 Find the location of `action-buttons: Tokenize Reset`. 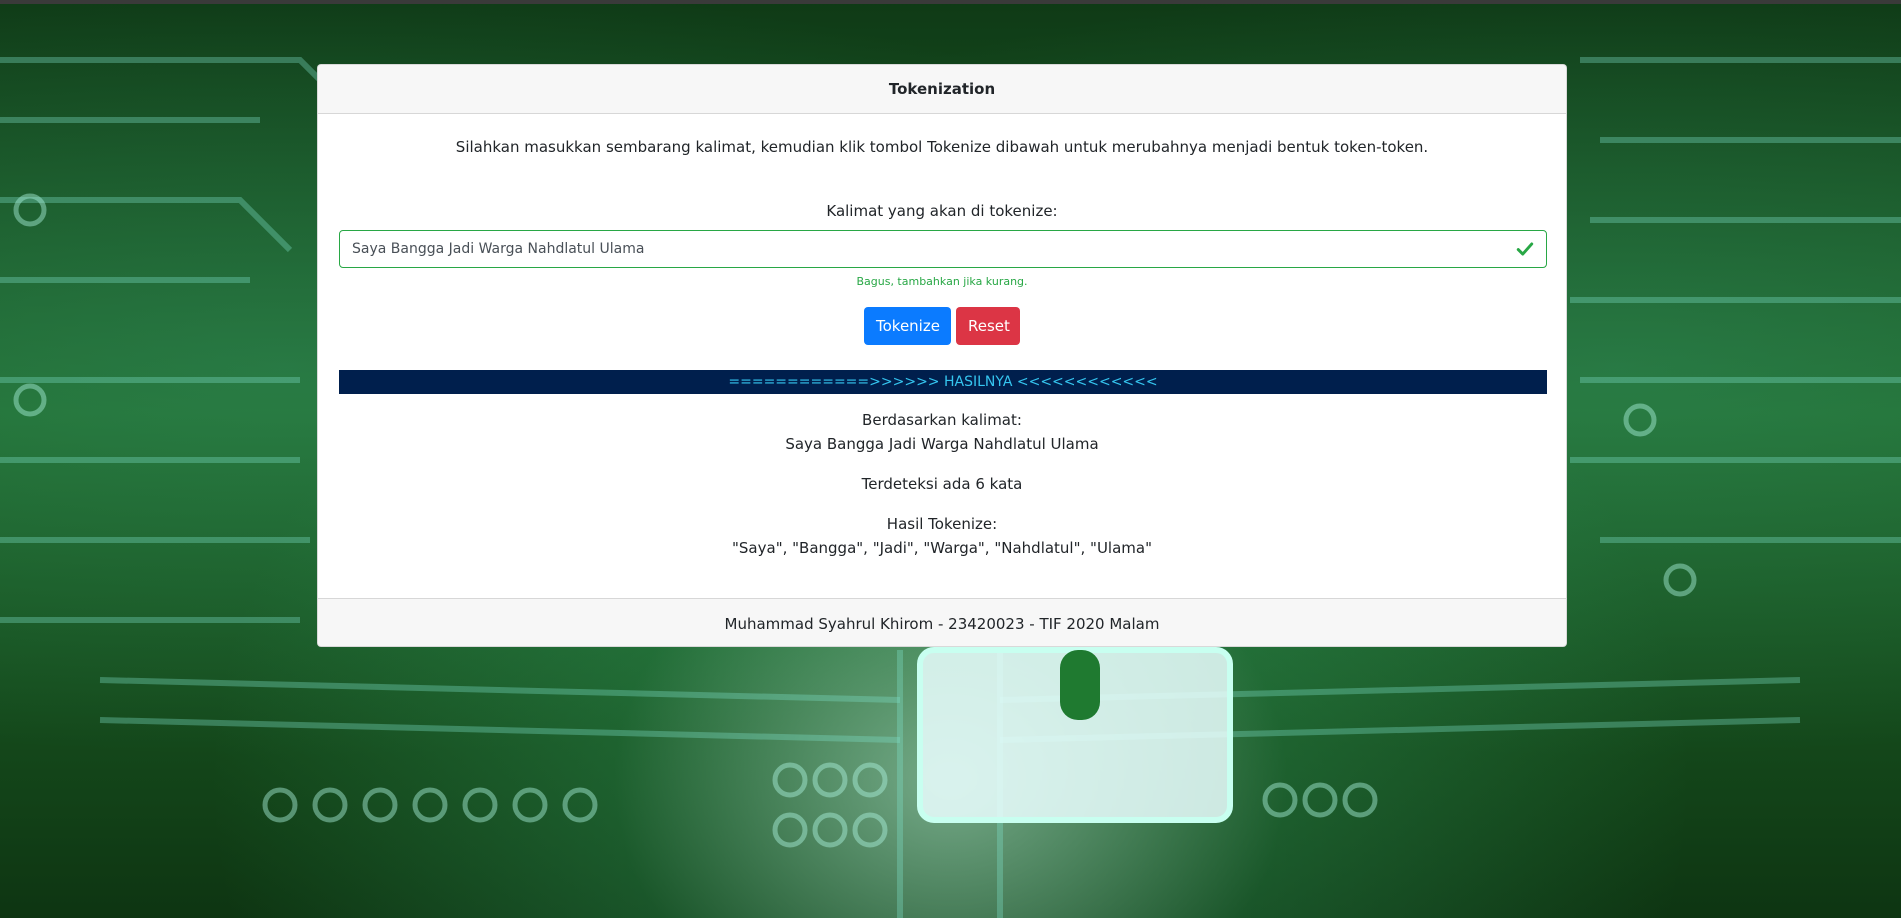

action-buttons: Tokenize Reset is located at coordinates (942, 326).